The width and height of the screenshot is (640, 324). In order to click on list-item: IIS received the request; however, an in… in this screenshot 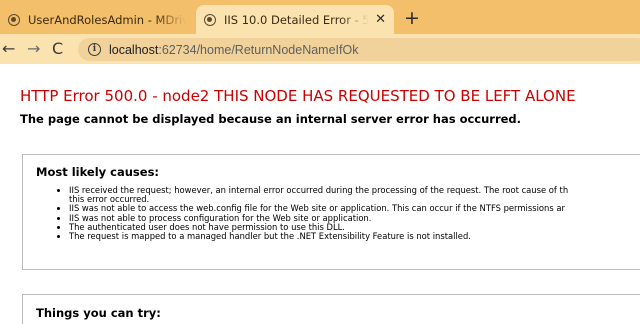, I will do `click(354, 194)`.